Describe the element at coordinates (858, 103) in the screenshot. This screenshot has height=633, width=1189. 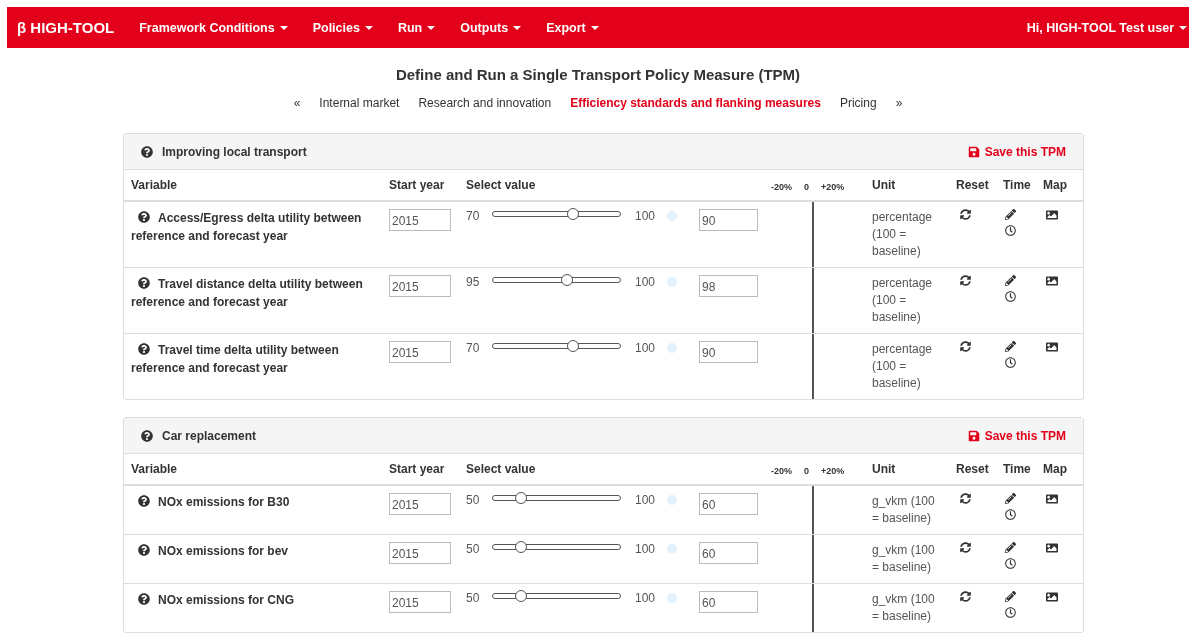
I see `category-tab: Pricing` at that location.